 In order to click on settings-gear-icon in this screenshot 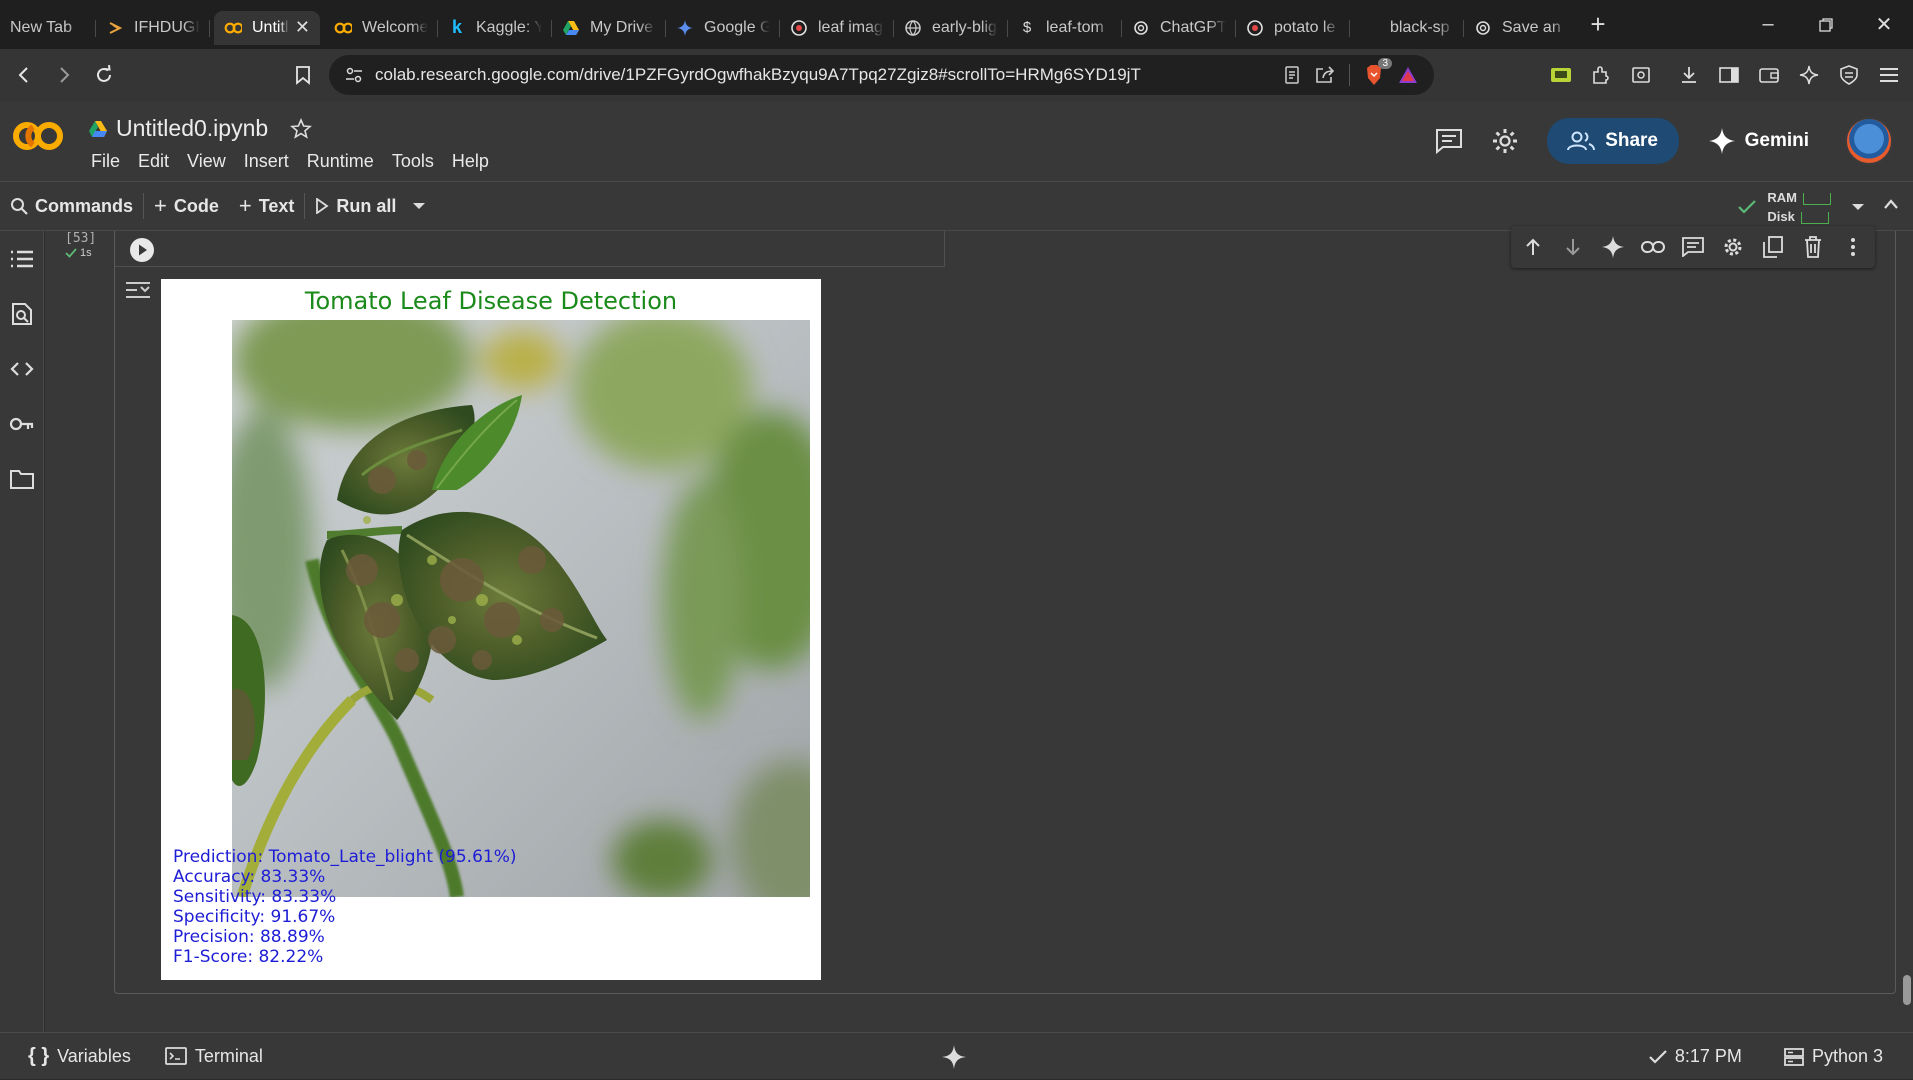, I will do `click(1505, 141)`.